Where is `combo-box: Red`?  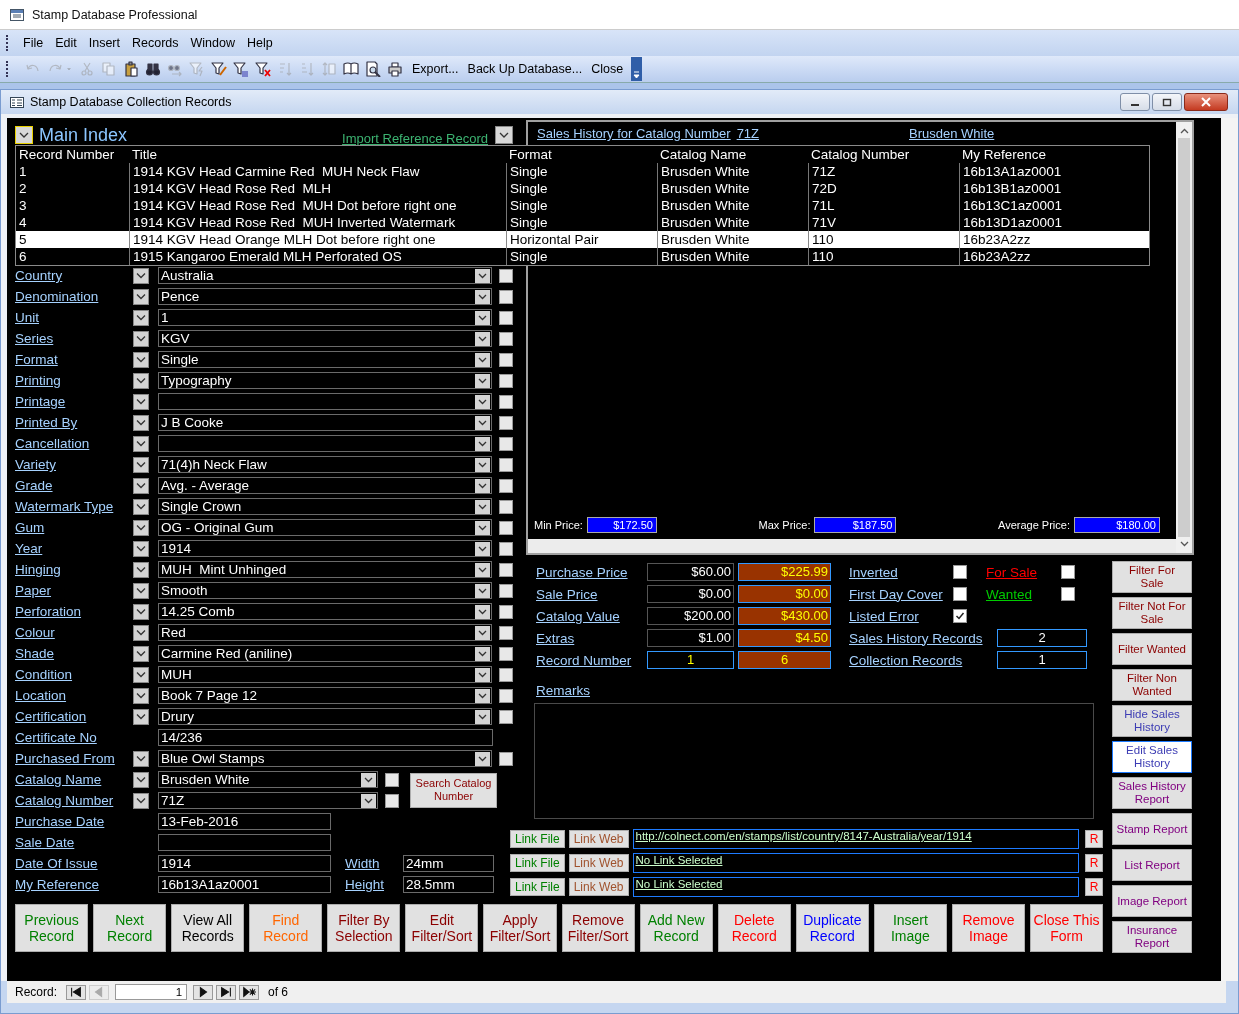 combo-box: Red is located at coordinates (325, 632).